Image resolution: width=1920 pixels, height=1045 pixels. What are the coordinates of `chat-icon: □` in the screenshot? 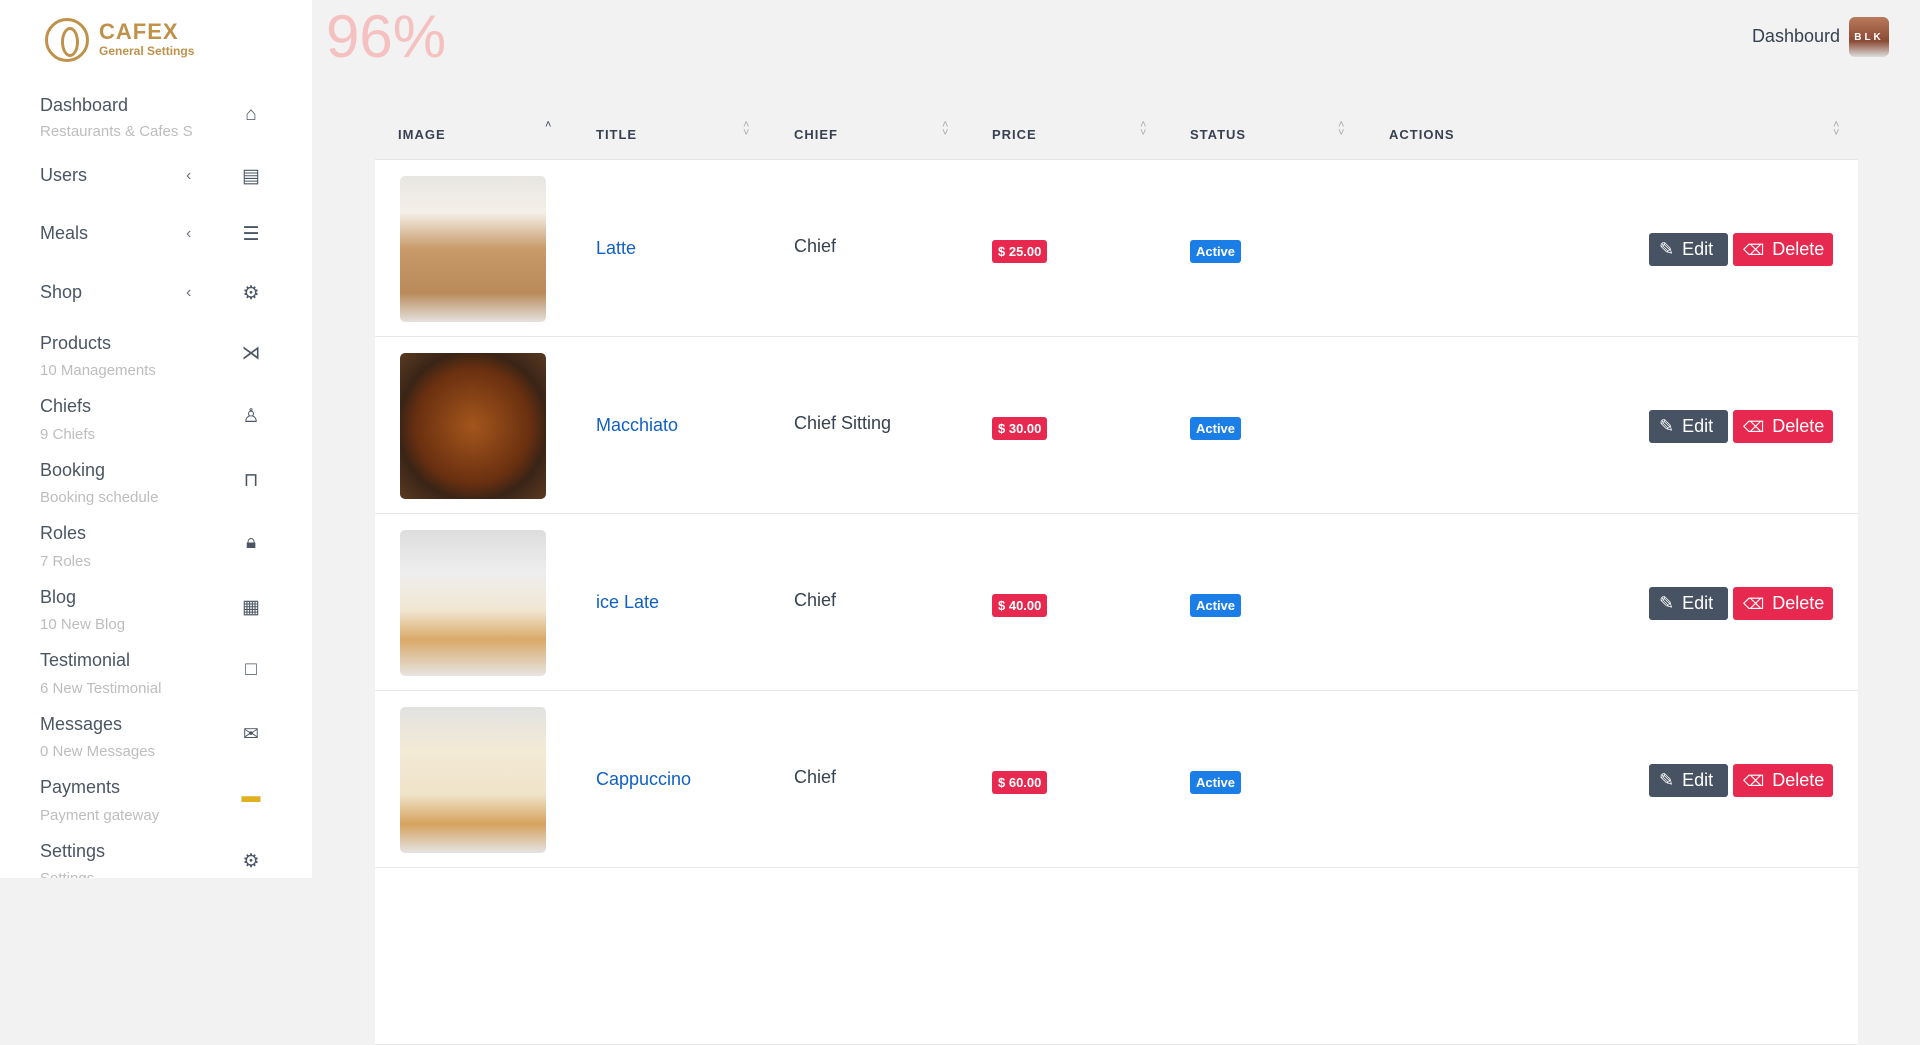 It's located at (251, 669).